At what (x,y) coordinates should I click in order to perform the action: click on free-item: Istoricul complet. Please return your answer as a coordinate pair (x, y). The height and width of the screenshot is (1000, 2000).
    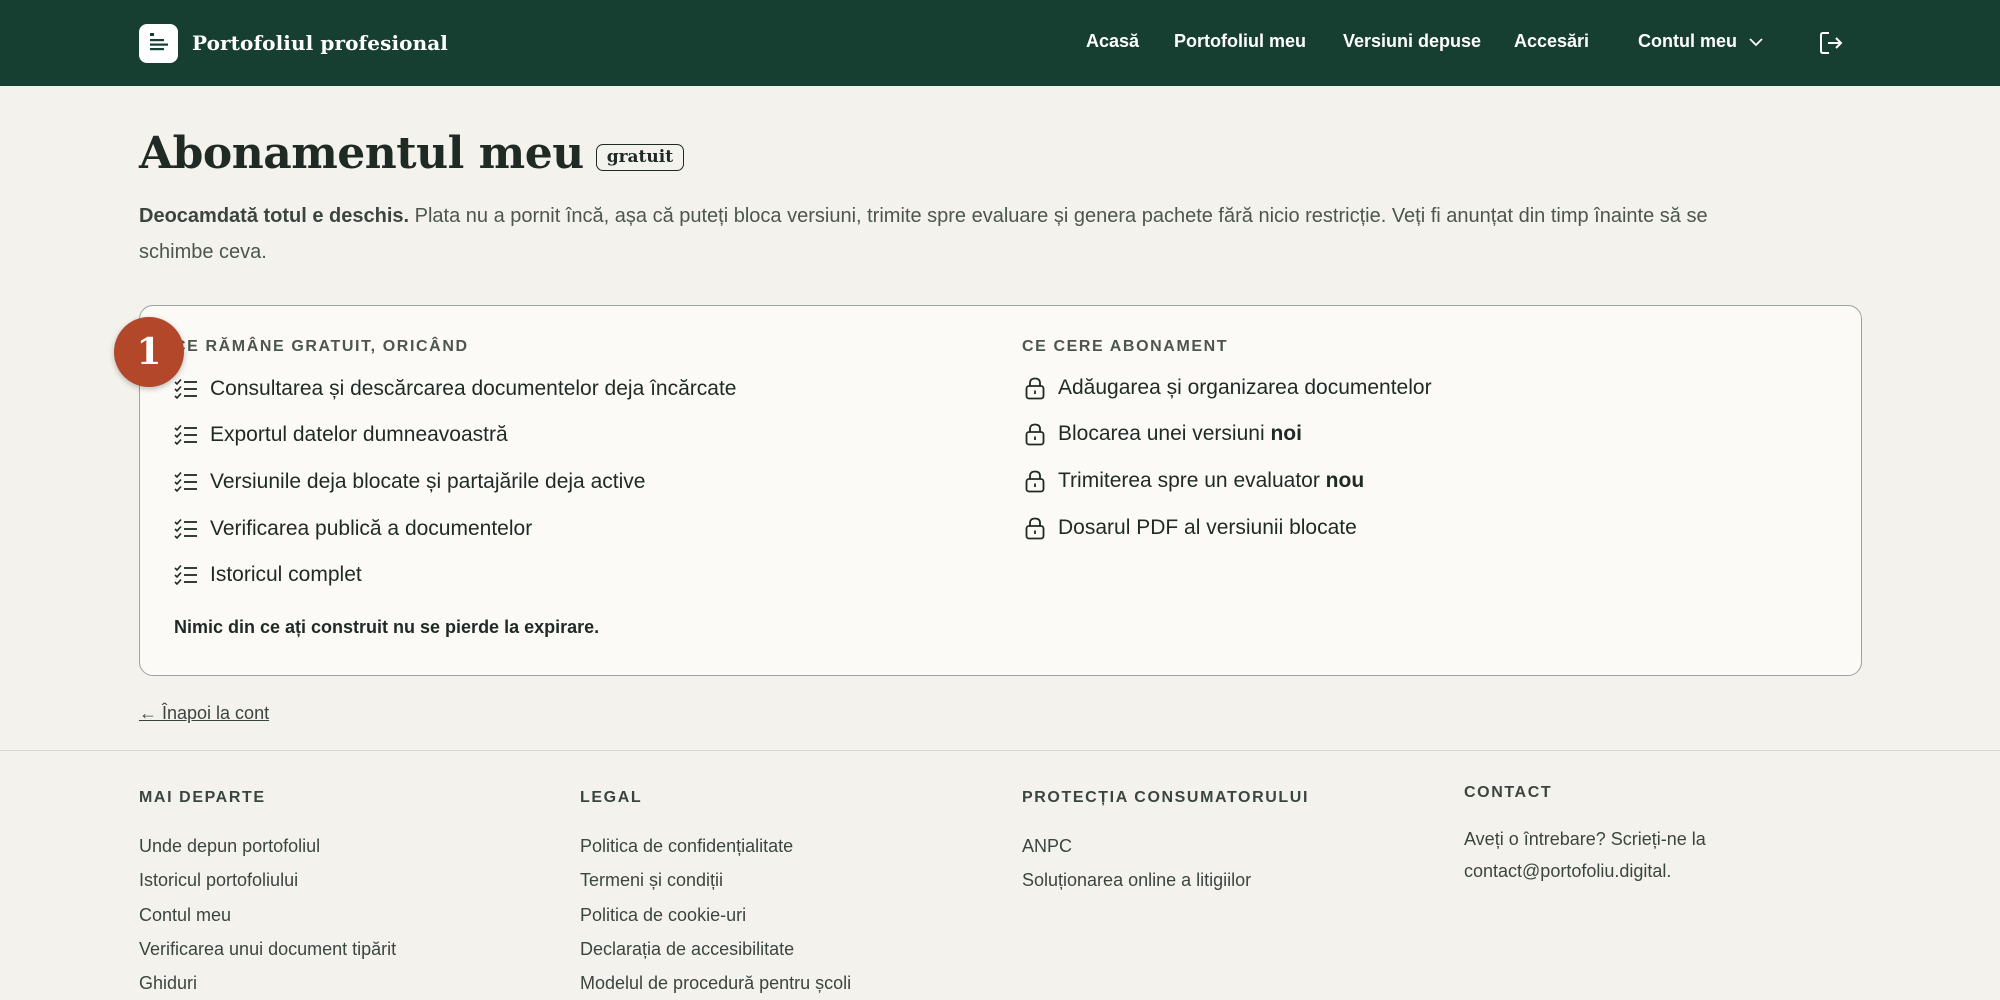
    Looking at the image, I should click on (268, 575).